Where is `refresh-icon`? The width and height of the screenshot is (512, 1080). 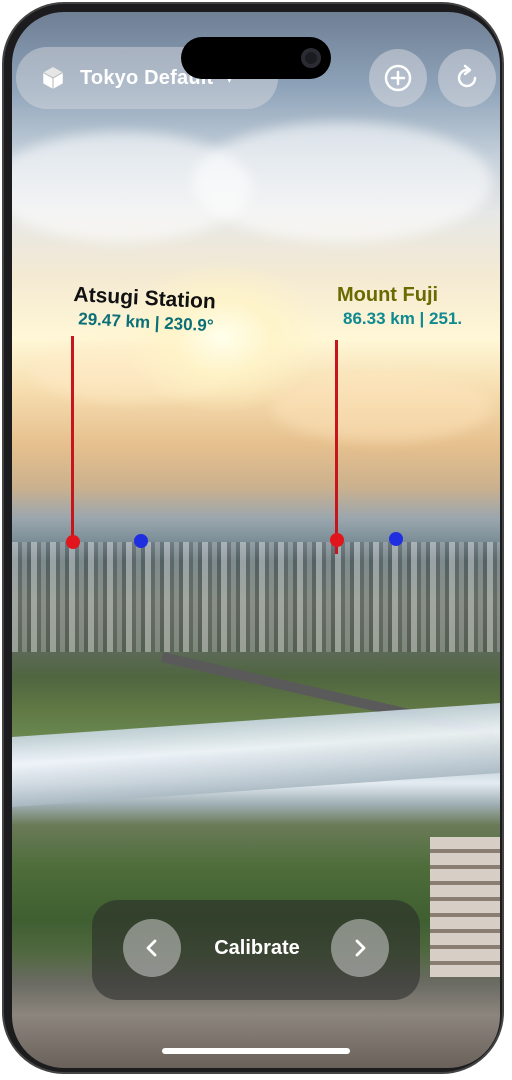
refresh-icon is located at coordinates (467, 76).